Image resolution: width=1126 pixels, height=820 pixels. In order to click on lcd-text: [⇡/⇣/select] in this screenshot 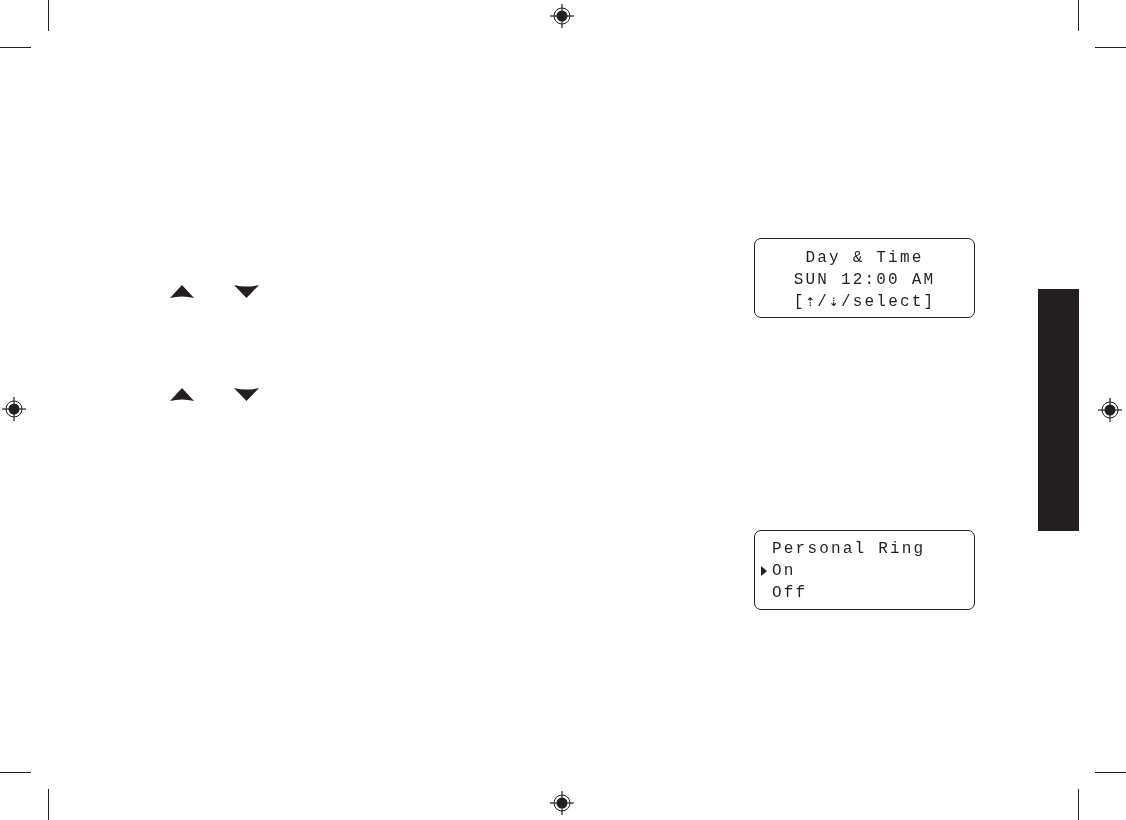, I will do `click(864, 302)`.